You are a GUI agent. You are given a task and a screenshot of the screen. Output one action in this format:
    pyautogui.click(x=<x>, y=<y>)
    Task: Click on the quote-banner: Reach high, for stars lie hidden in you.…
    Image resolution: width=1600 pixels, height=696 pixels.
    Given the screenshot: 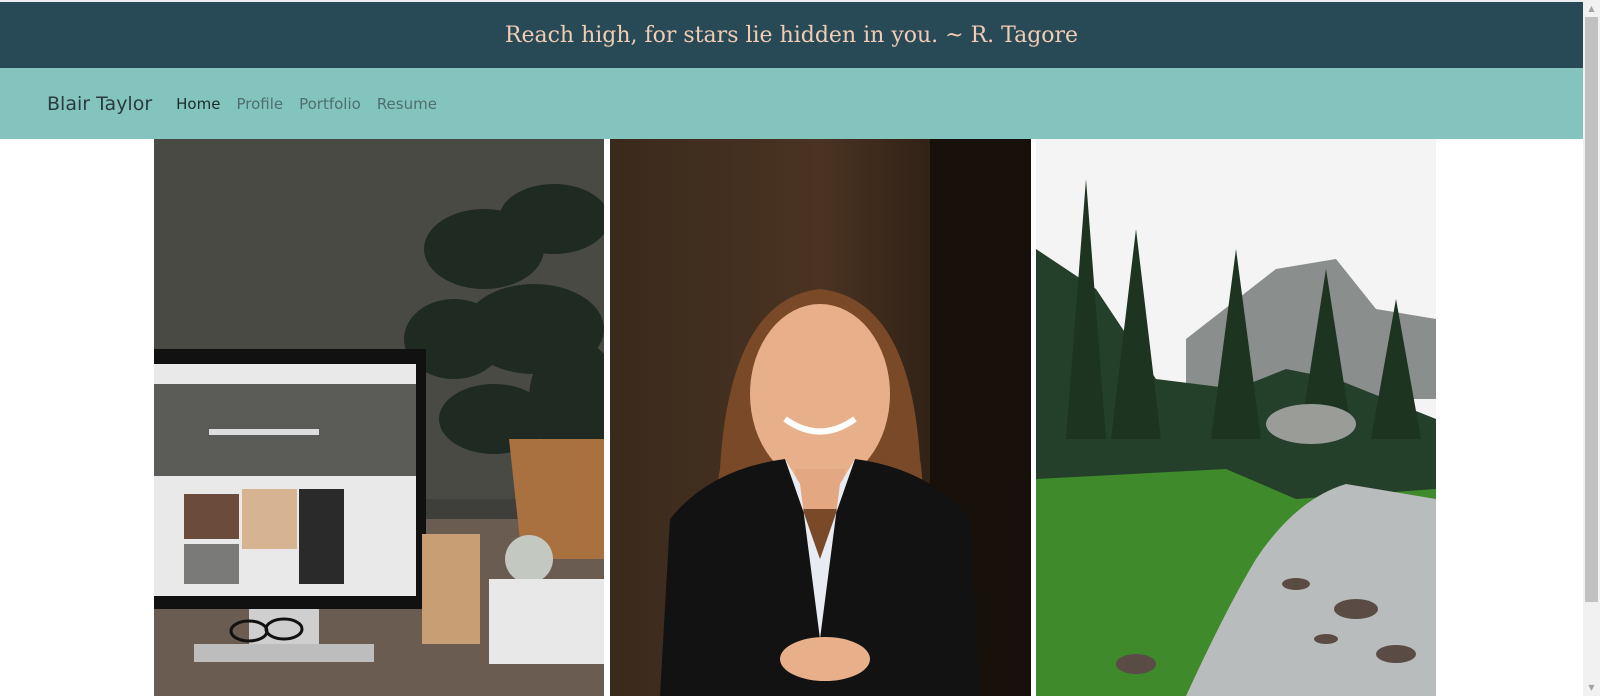 What is the action you would take?
    pyautogui.click(x=791, y=35)
    